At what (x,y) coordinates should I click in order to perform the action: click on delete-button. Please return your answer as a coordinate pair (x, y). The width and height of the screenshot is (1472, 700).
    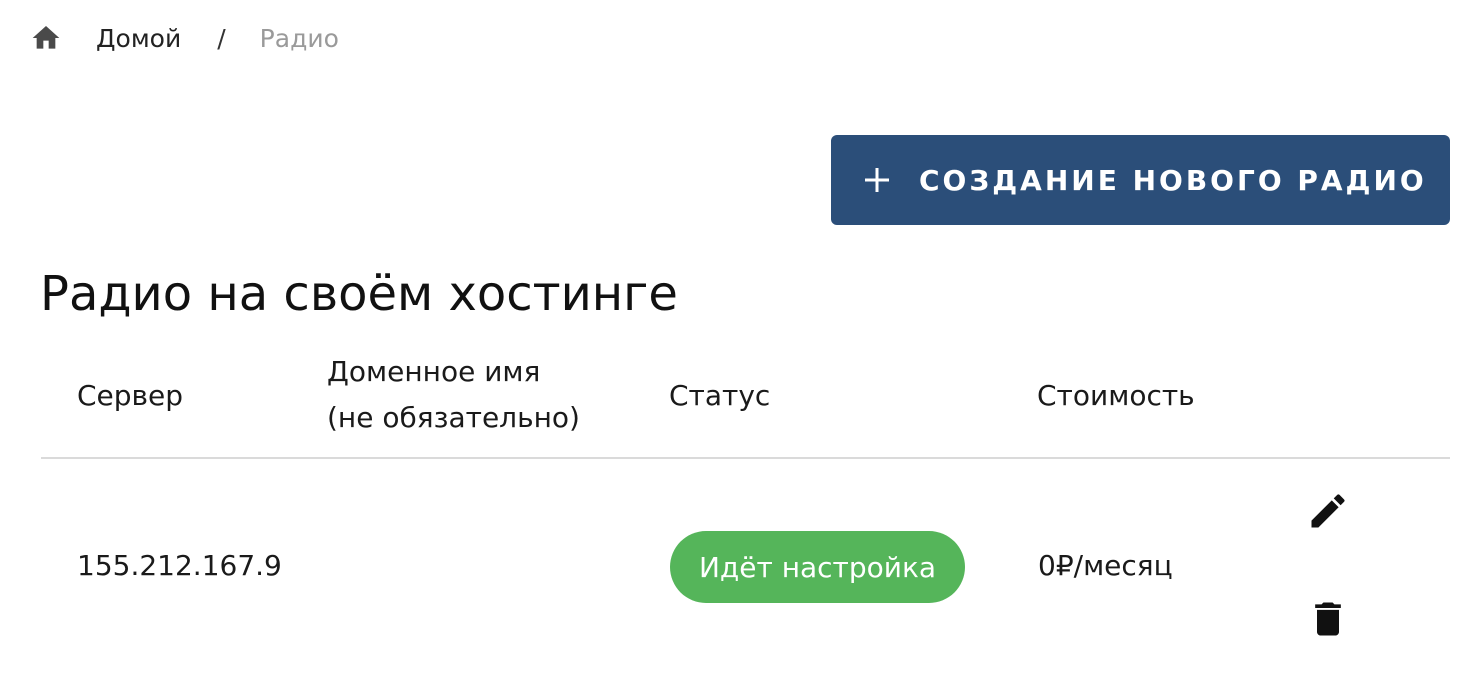
    Looking at the image, I should click on (1328, 621).